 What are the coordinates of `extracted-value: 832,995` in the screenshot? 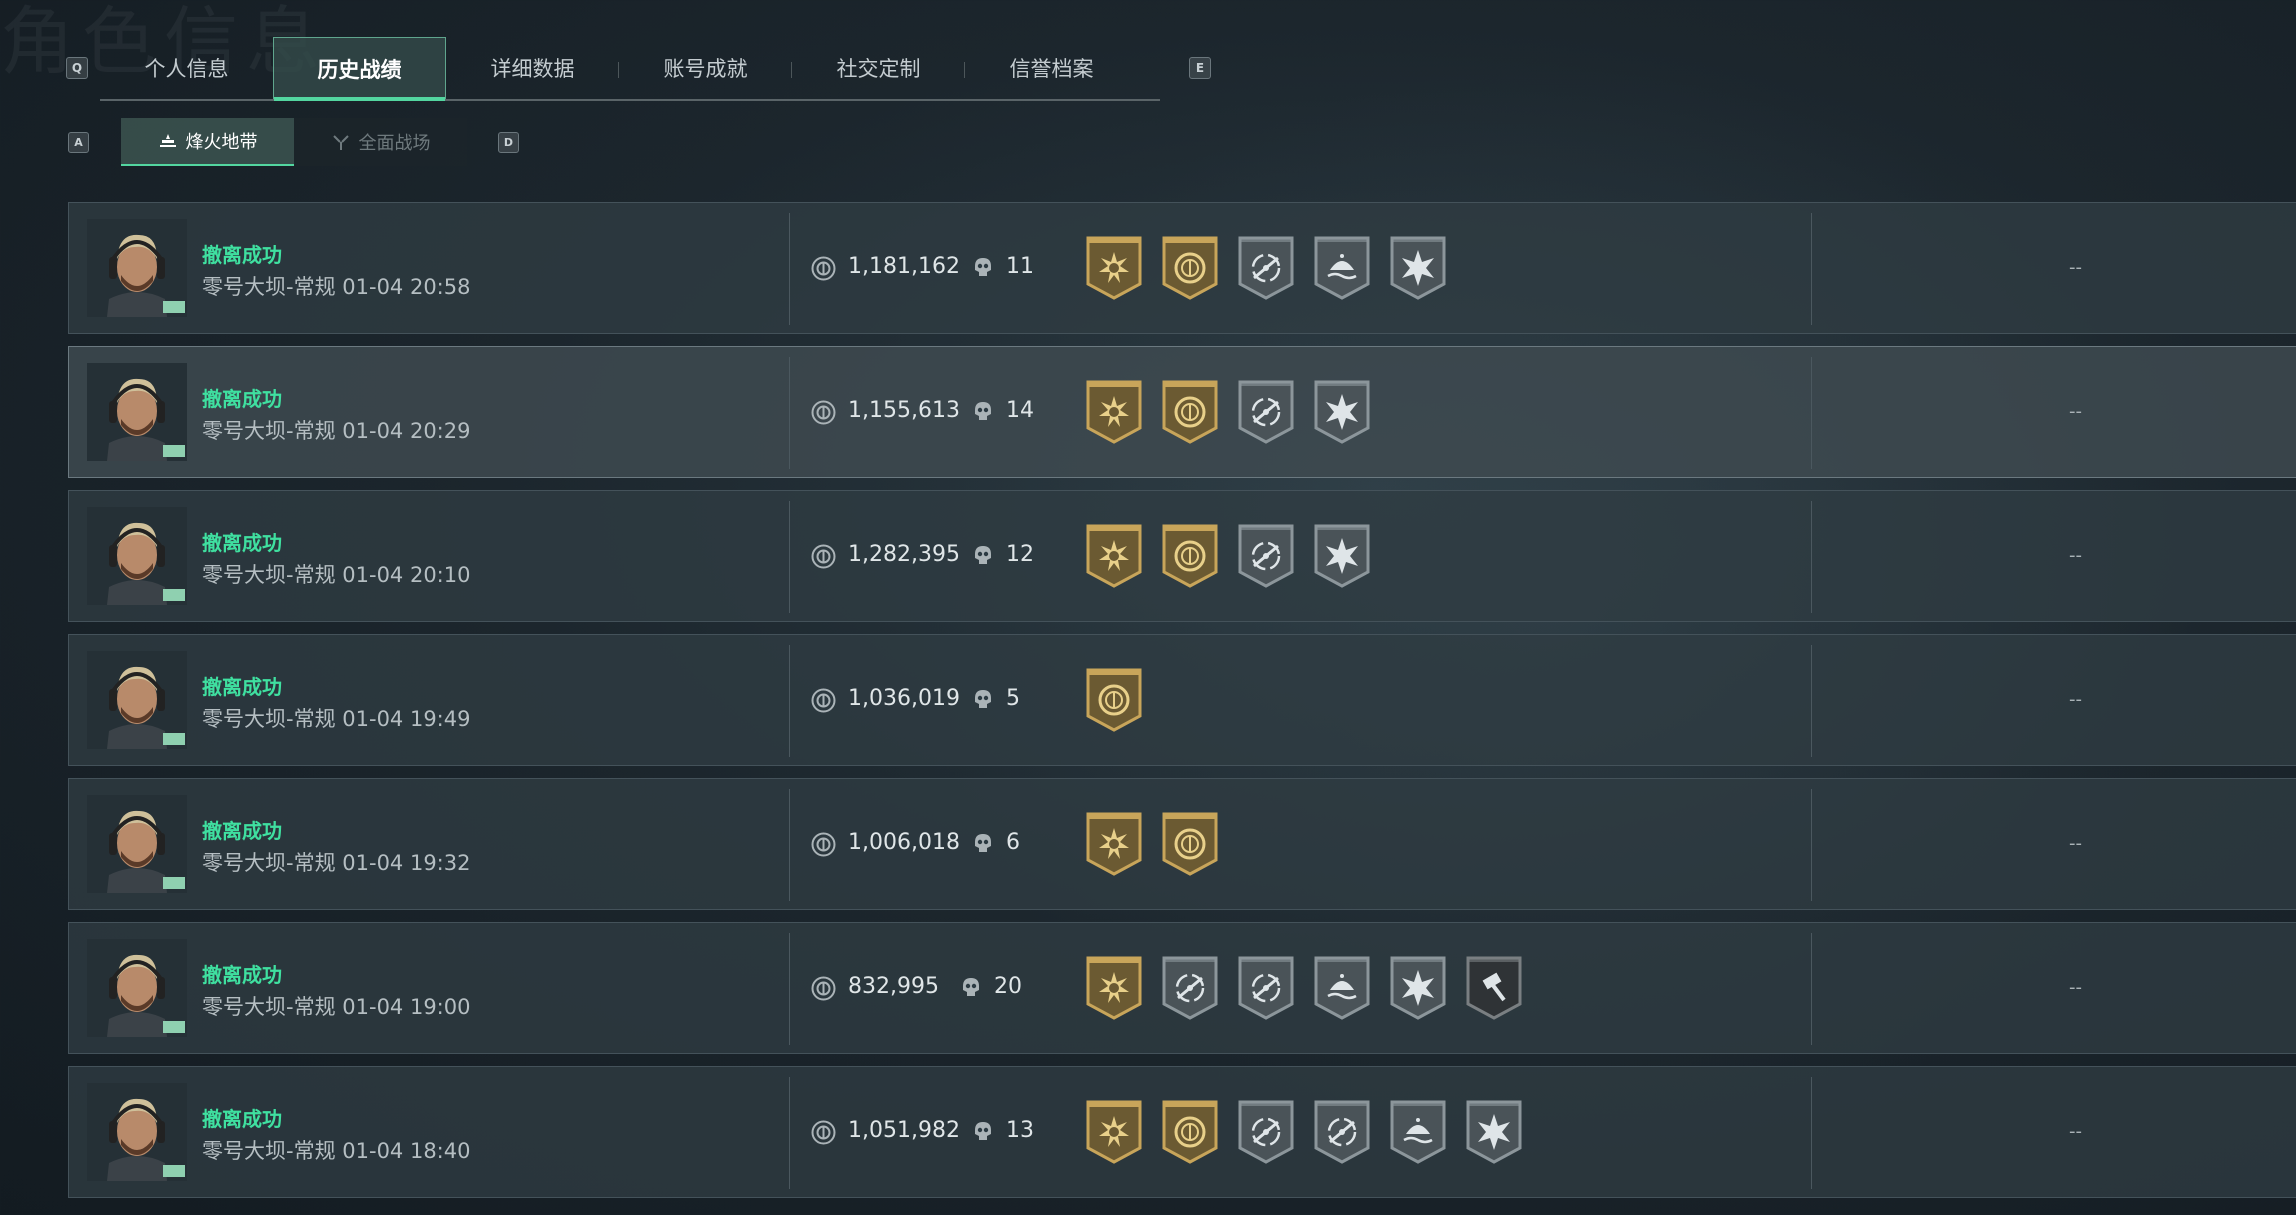 It's located at (893, 986).